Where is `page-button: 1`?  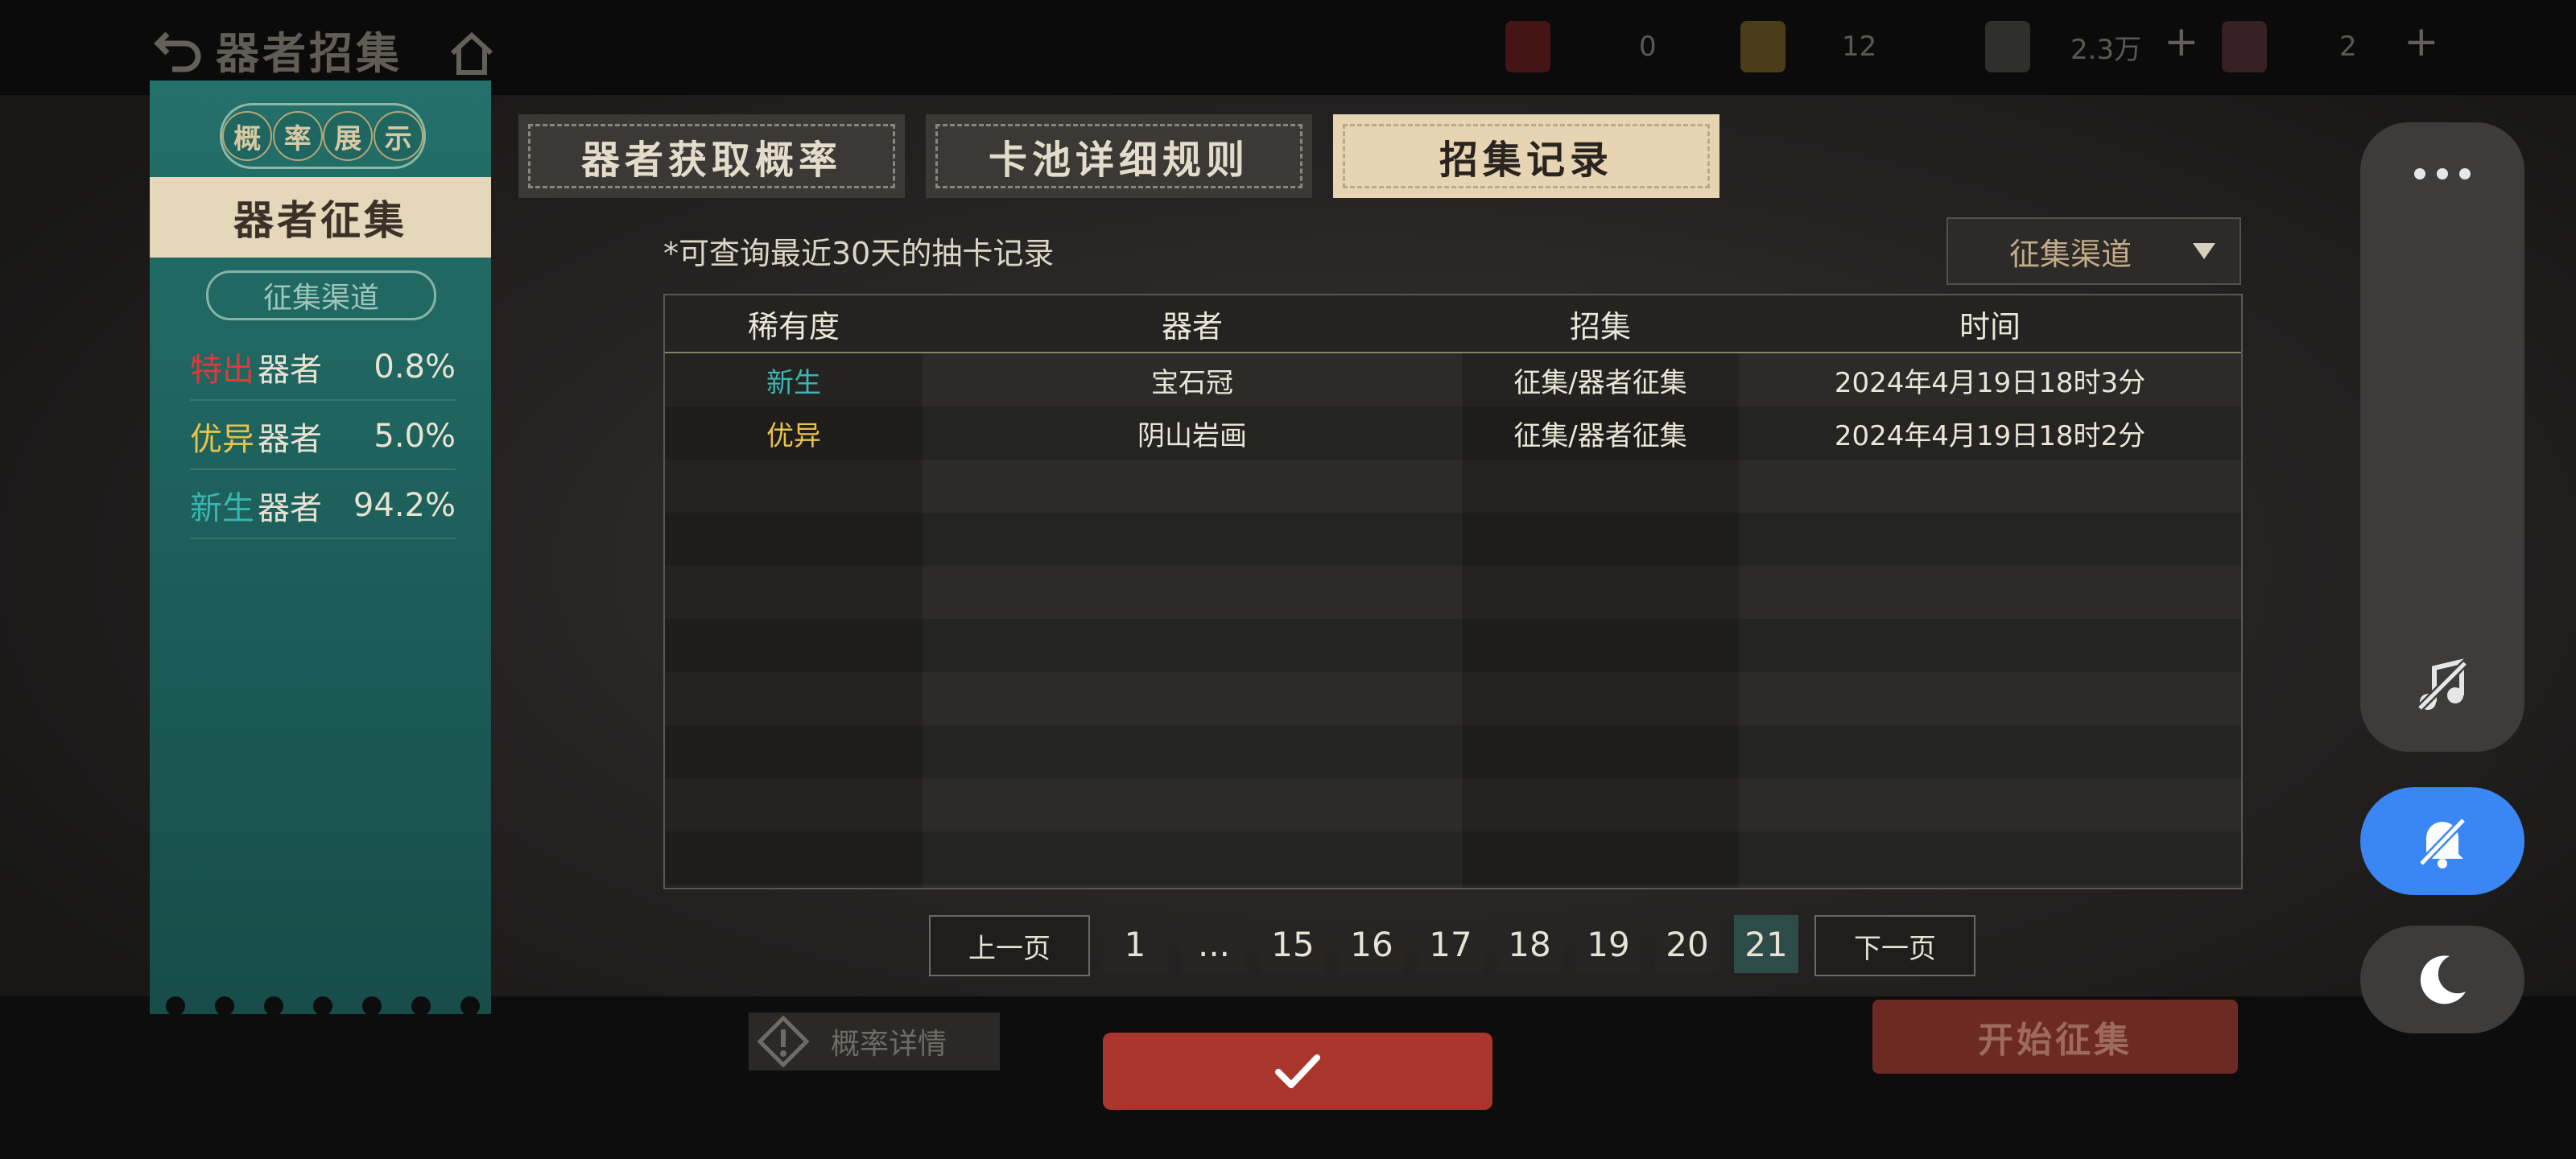
page-button: 1 is located at coordinates (1135, 944).